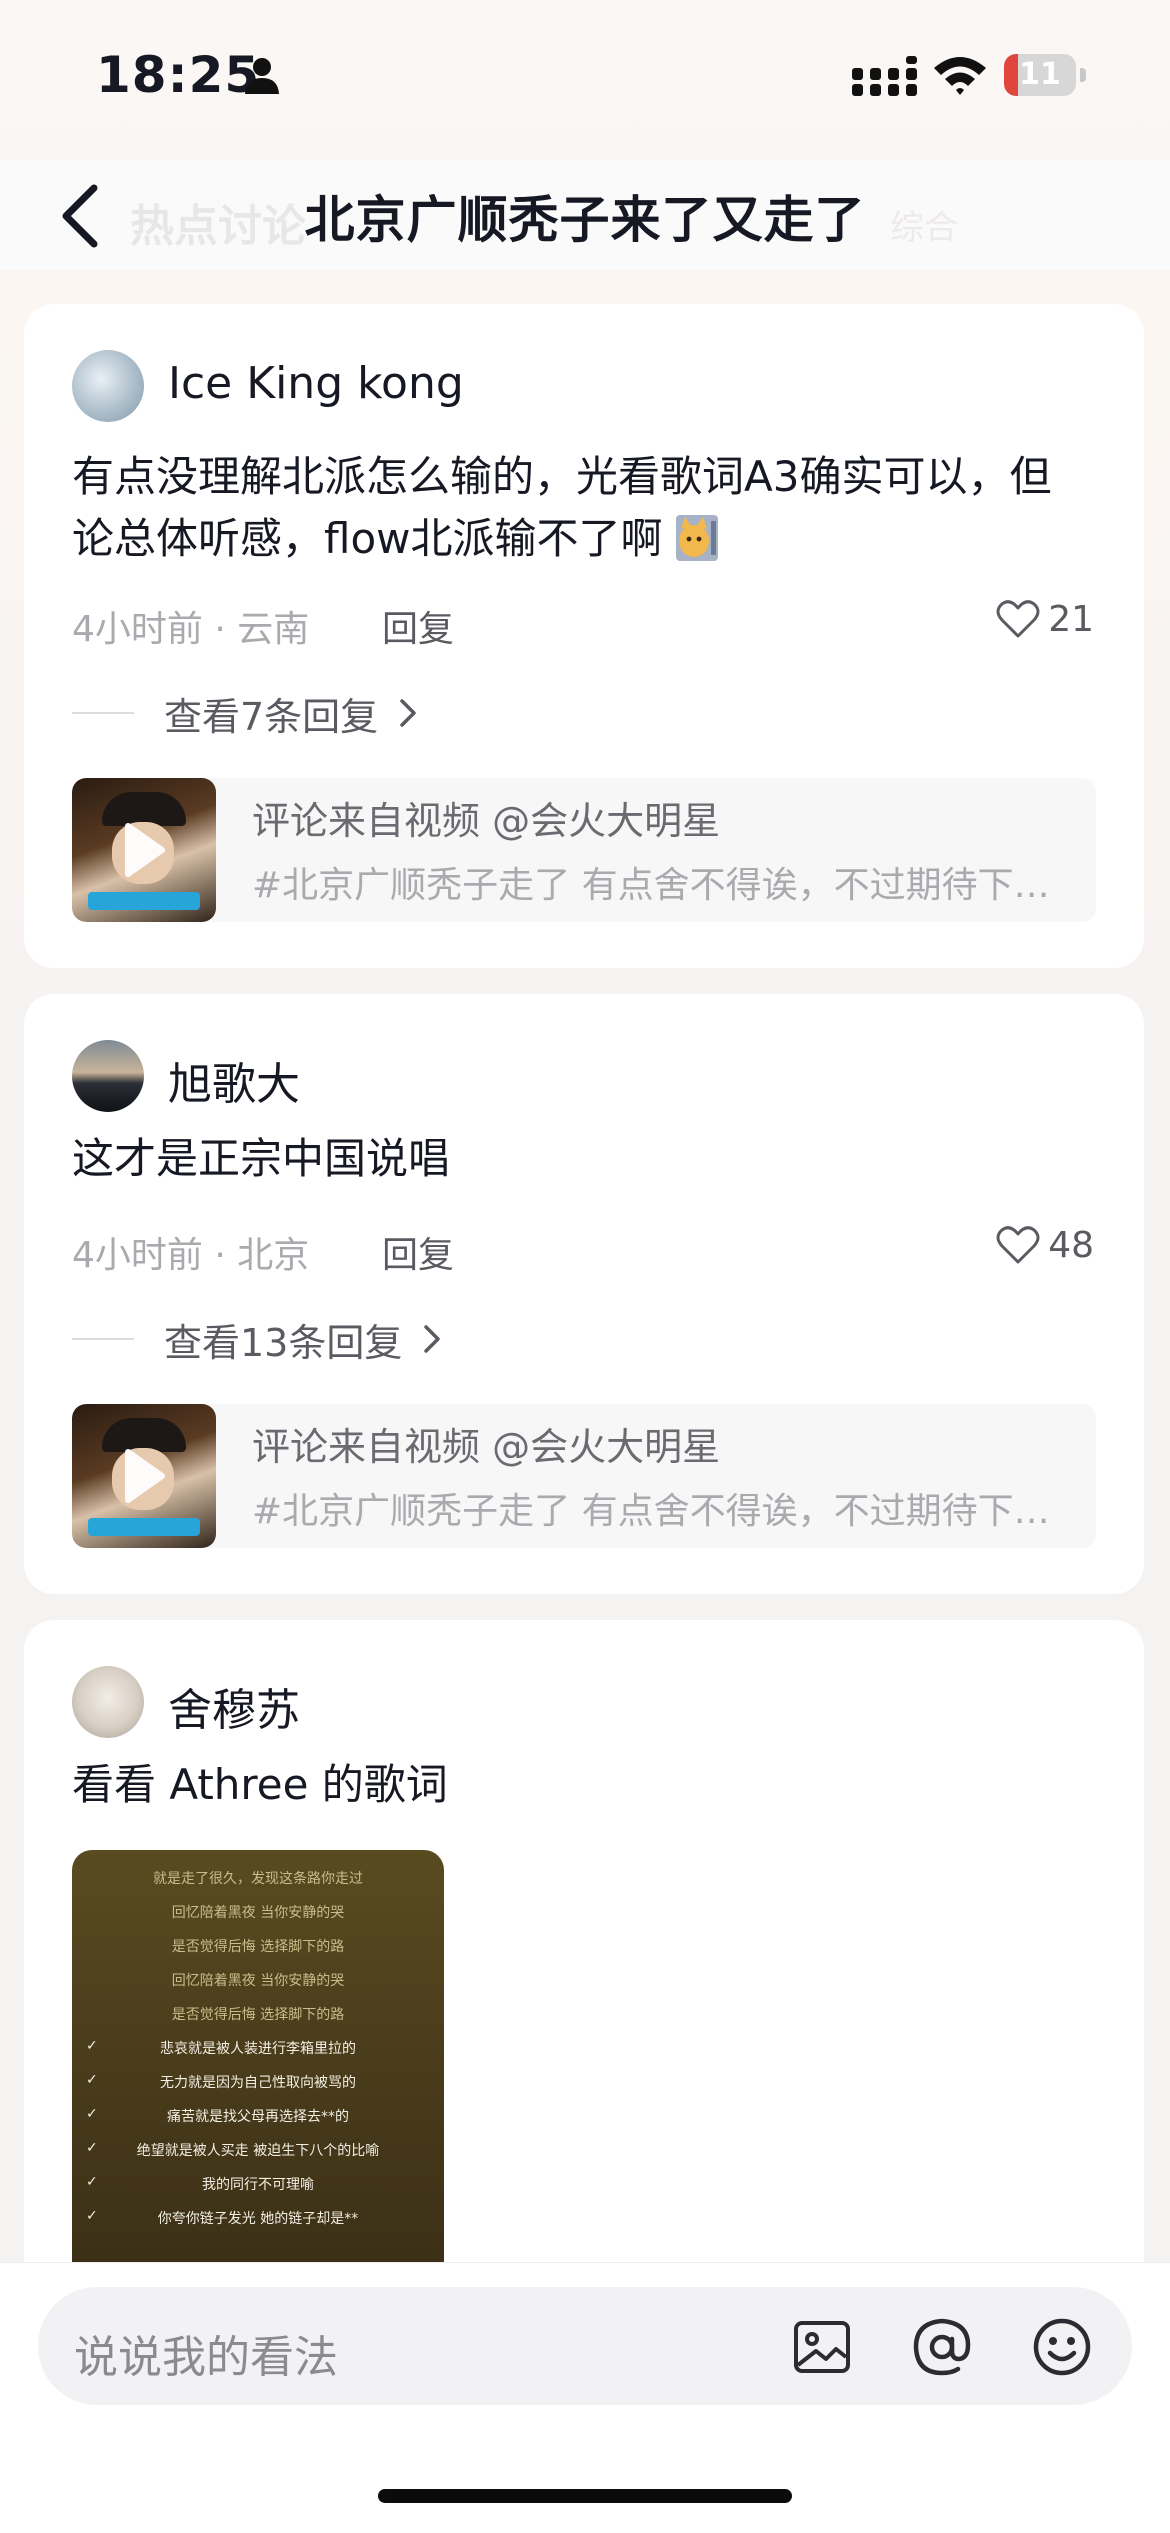 The image size is (1170, 2533). What do you see at coordinates (258, 2185) in the screenshot?
I see `lyric-line: 我的同行不可理喻` at bounding box center [258, 2185].